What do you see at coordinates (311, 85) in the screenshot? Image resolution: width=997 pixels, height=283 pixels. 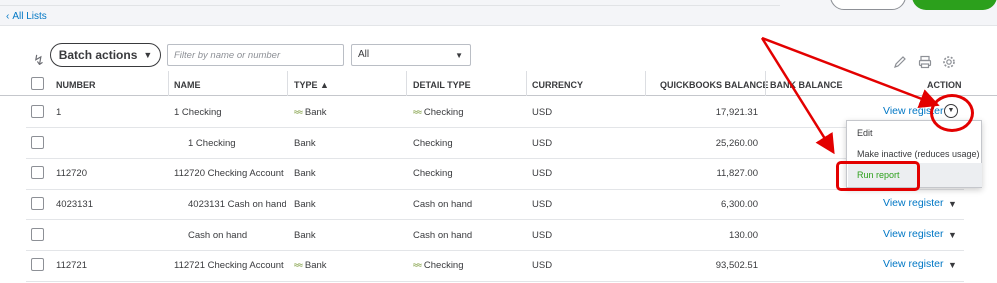 I see `column-type: TYPE ▲` at bounding box center [311, 85].